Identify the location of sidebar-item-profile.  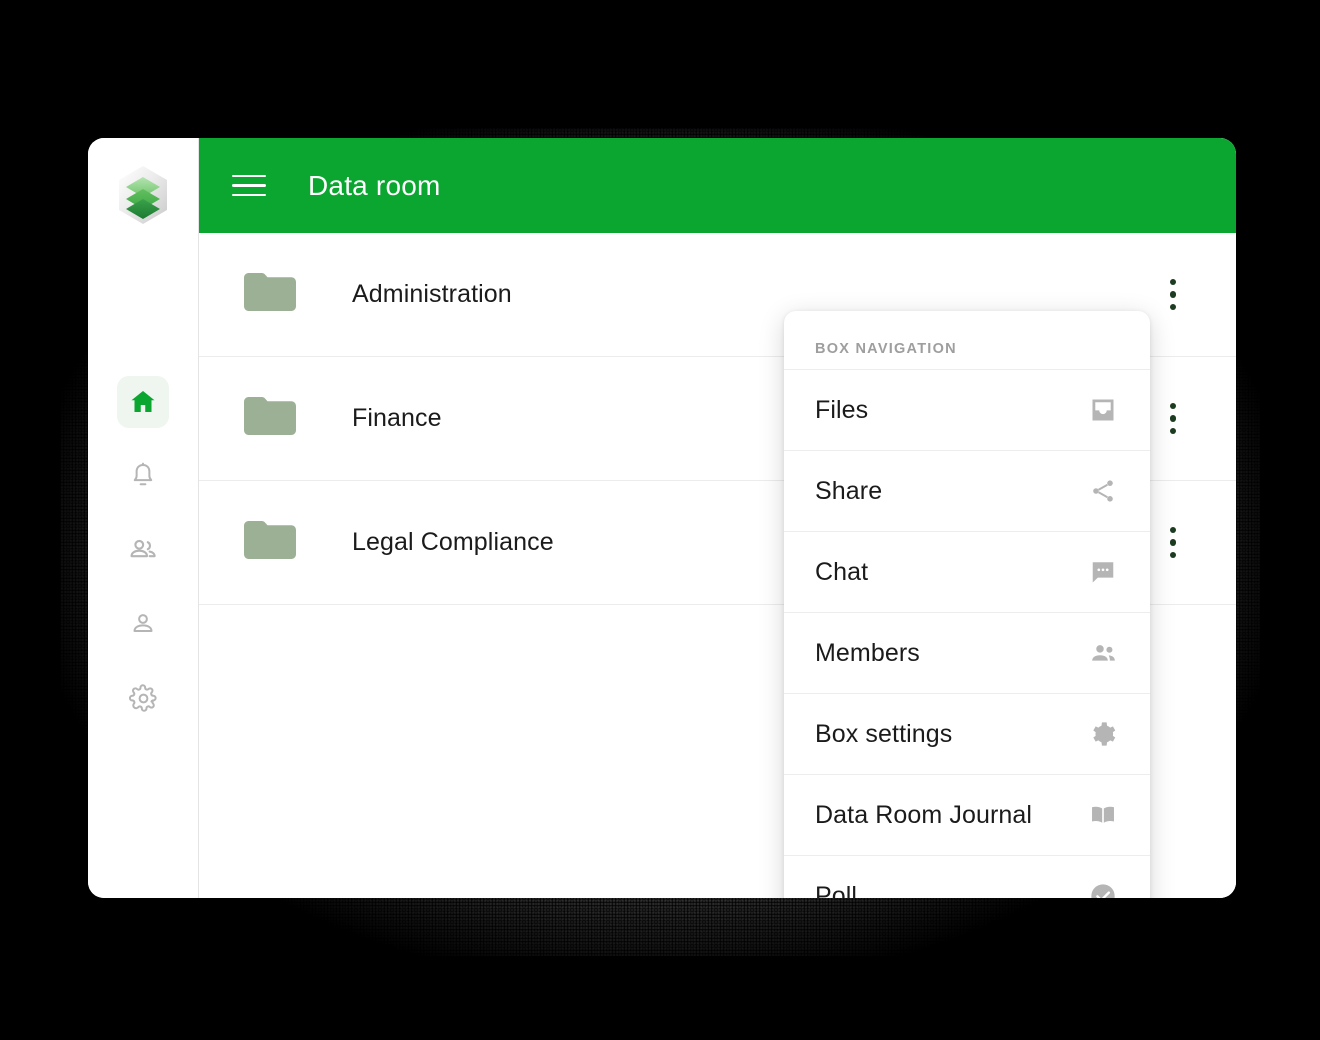
(143, 624).